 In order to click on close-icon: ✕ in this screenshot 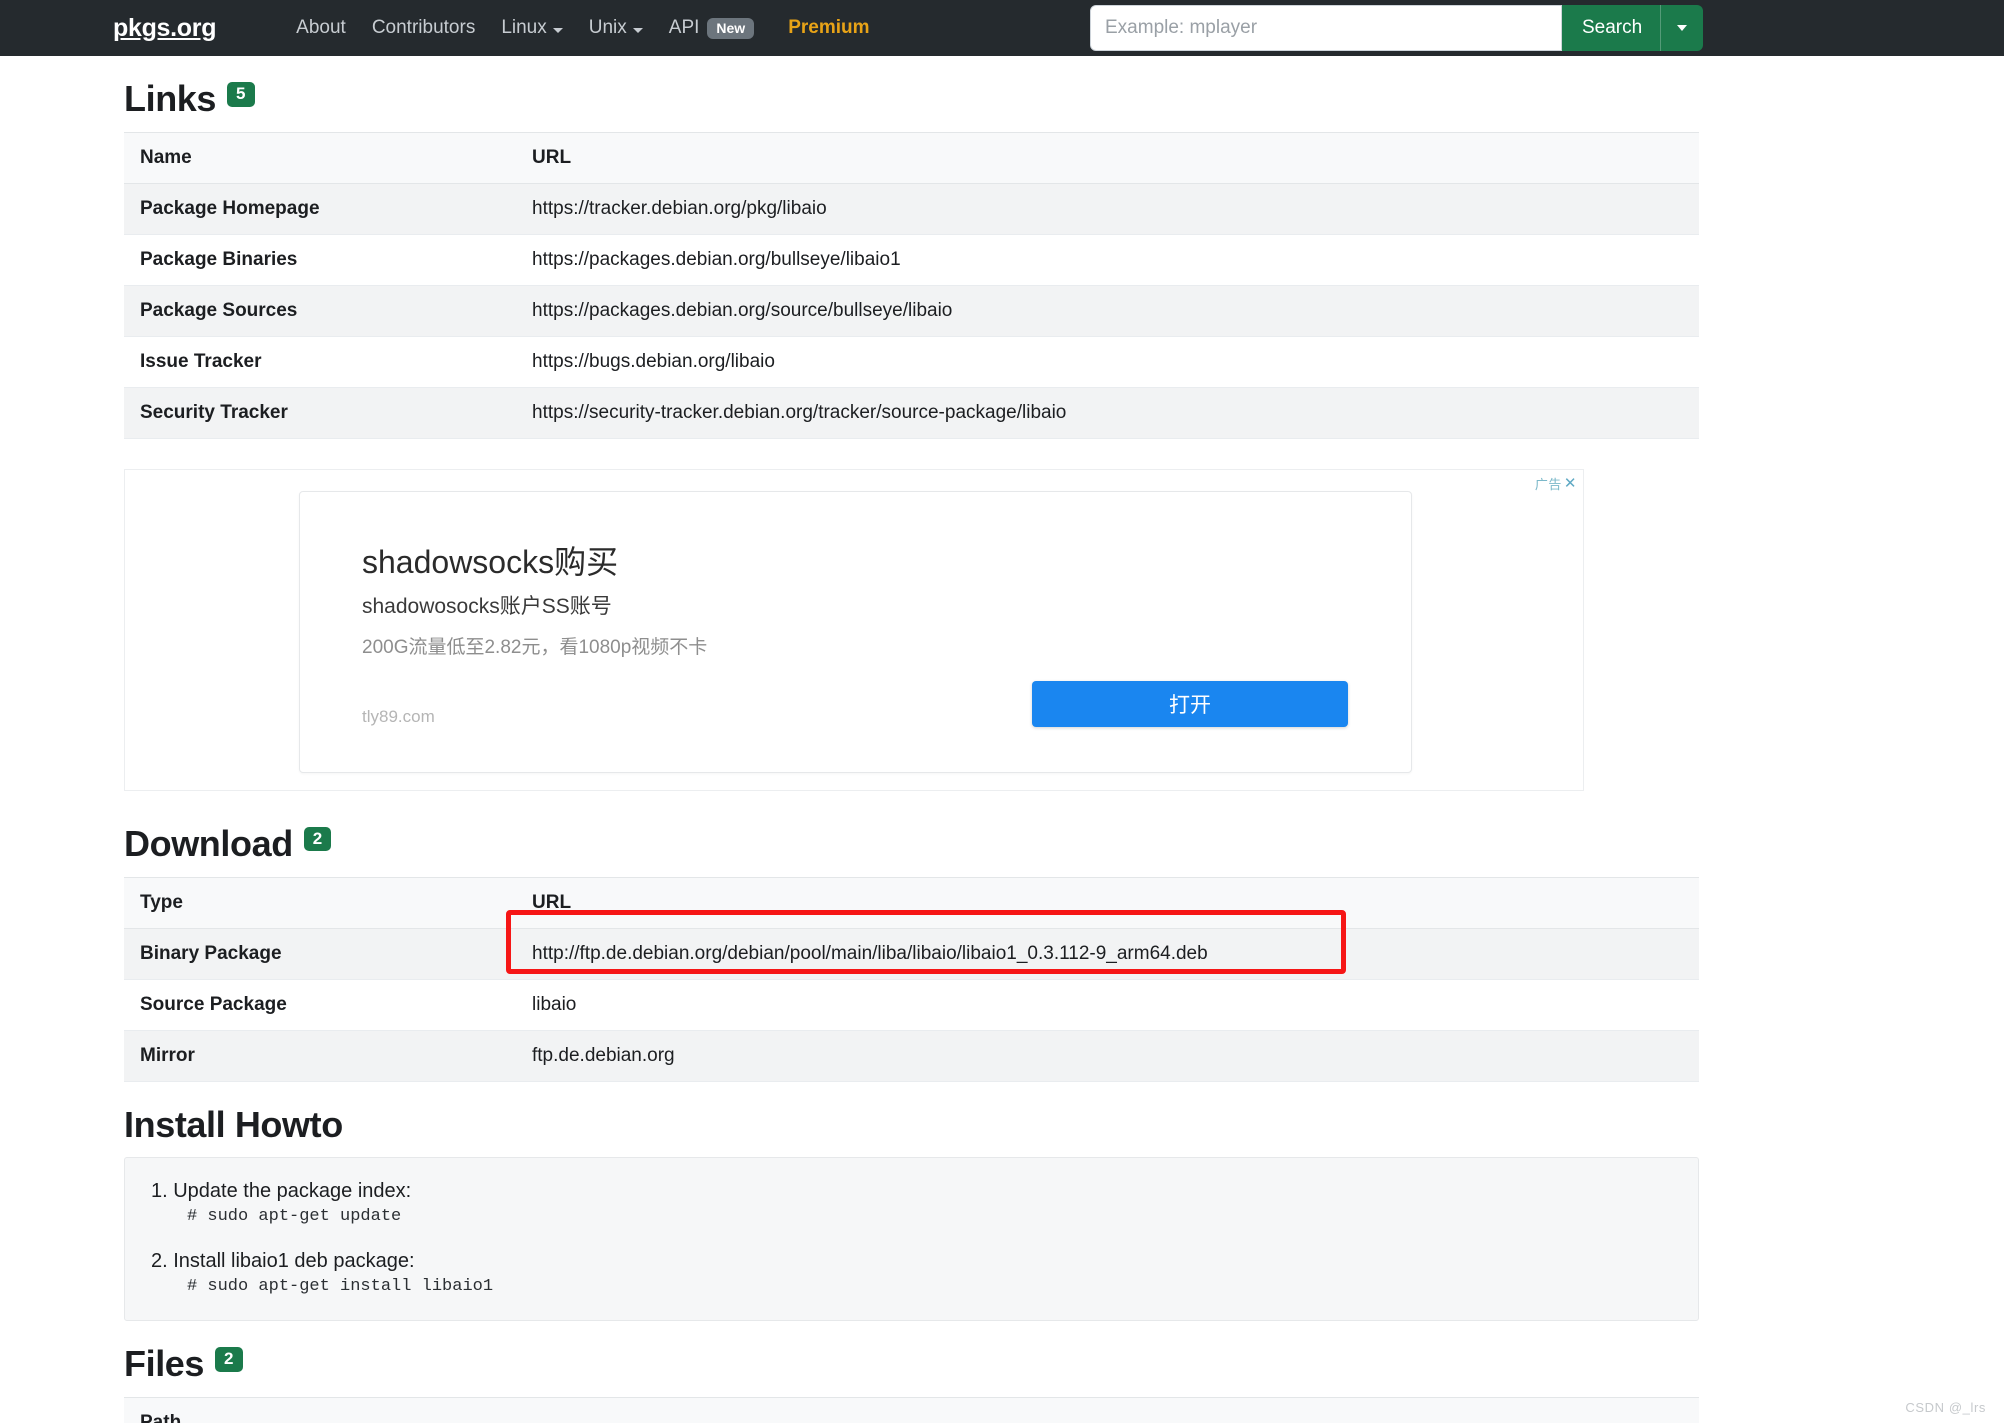, I will do `click(1570, 483)`.